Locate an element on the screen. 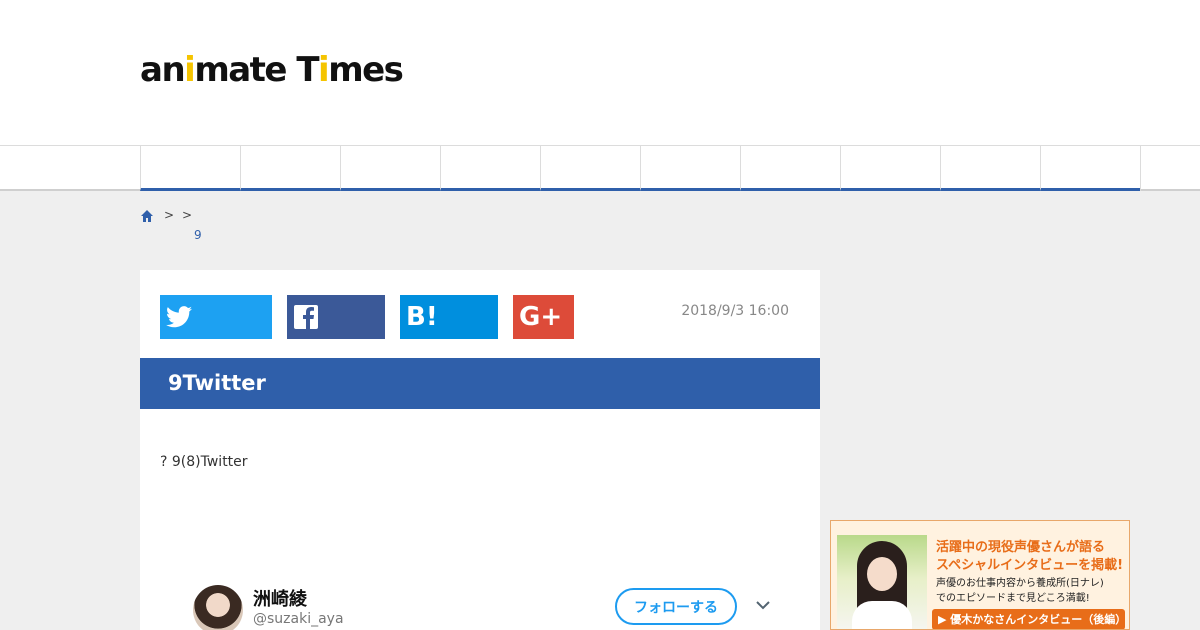 The image size is (1200, 630). hatena-label: B! is located at coordinates (422, 317).